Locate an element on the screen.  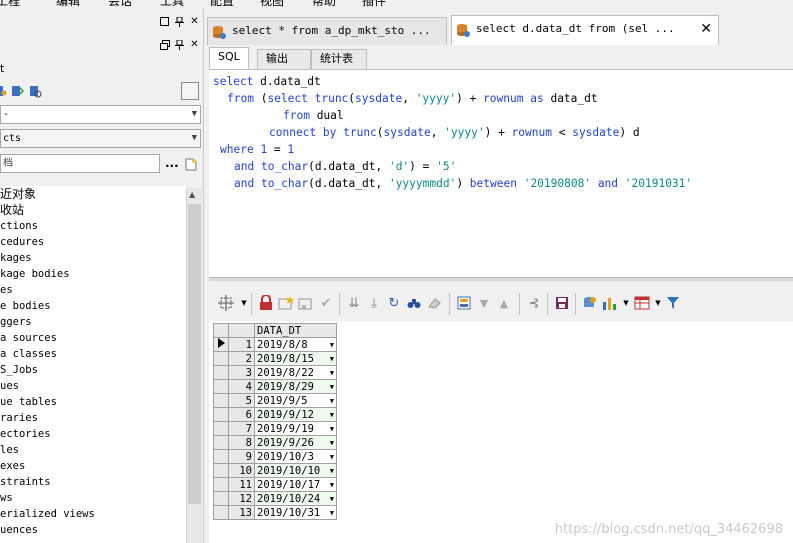
cell-data-dt: 2019/9/12 ▼ is located at coordinates (295, 414).